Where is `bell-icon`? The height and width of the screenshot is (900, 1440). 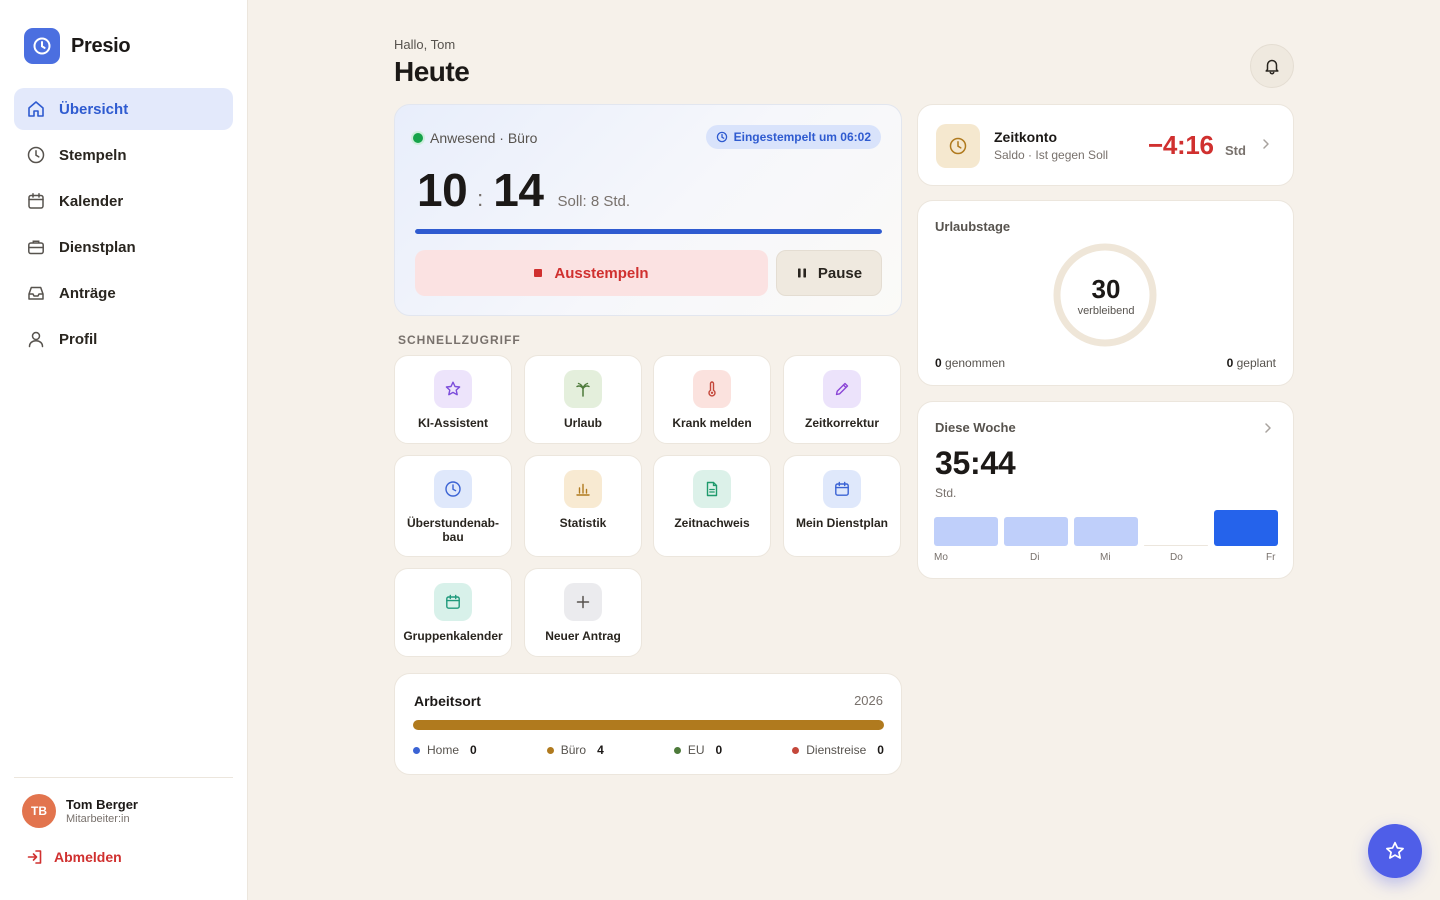
bell-icon is located at coordinates (1272, 67).